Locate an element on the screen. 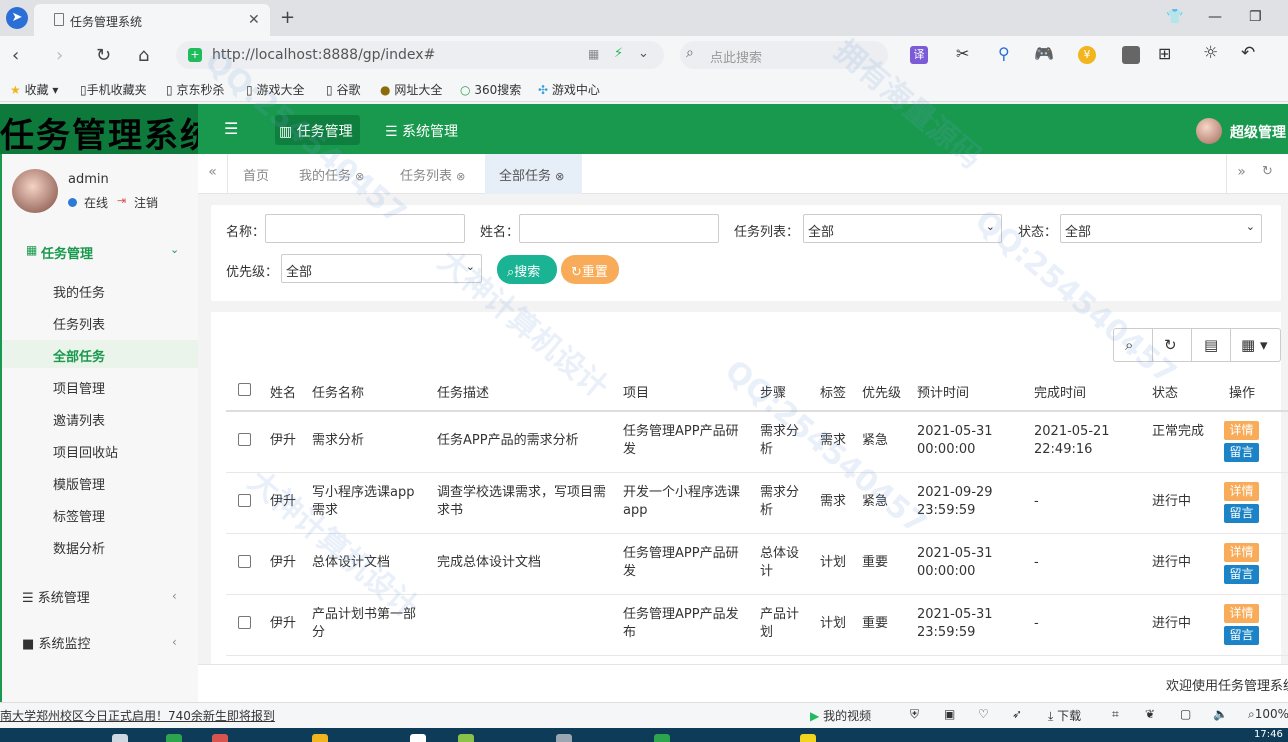 Image resolution: width=1288 pixels, height=742 pixels. heart-icon: ♡ is located at coordinates (983, 714).